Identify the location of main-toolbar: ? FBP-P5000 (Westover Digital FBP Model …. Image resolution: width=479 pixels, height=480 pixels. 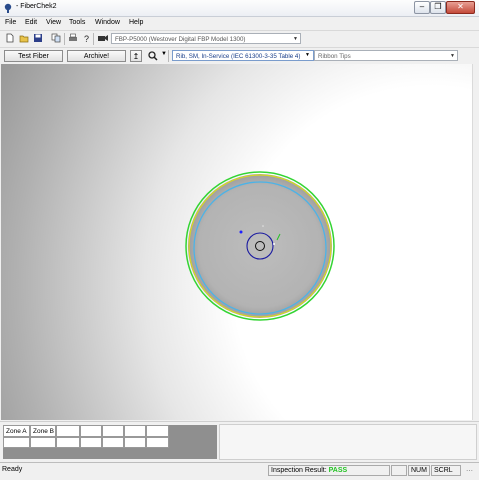
(239, 38).